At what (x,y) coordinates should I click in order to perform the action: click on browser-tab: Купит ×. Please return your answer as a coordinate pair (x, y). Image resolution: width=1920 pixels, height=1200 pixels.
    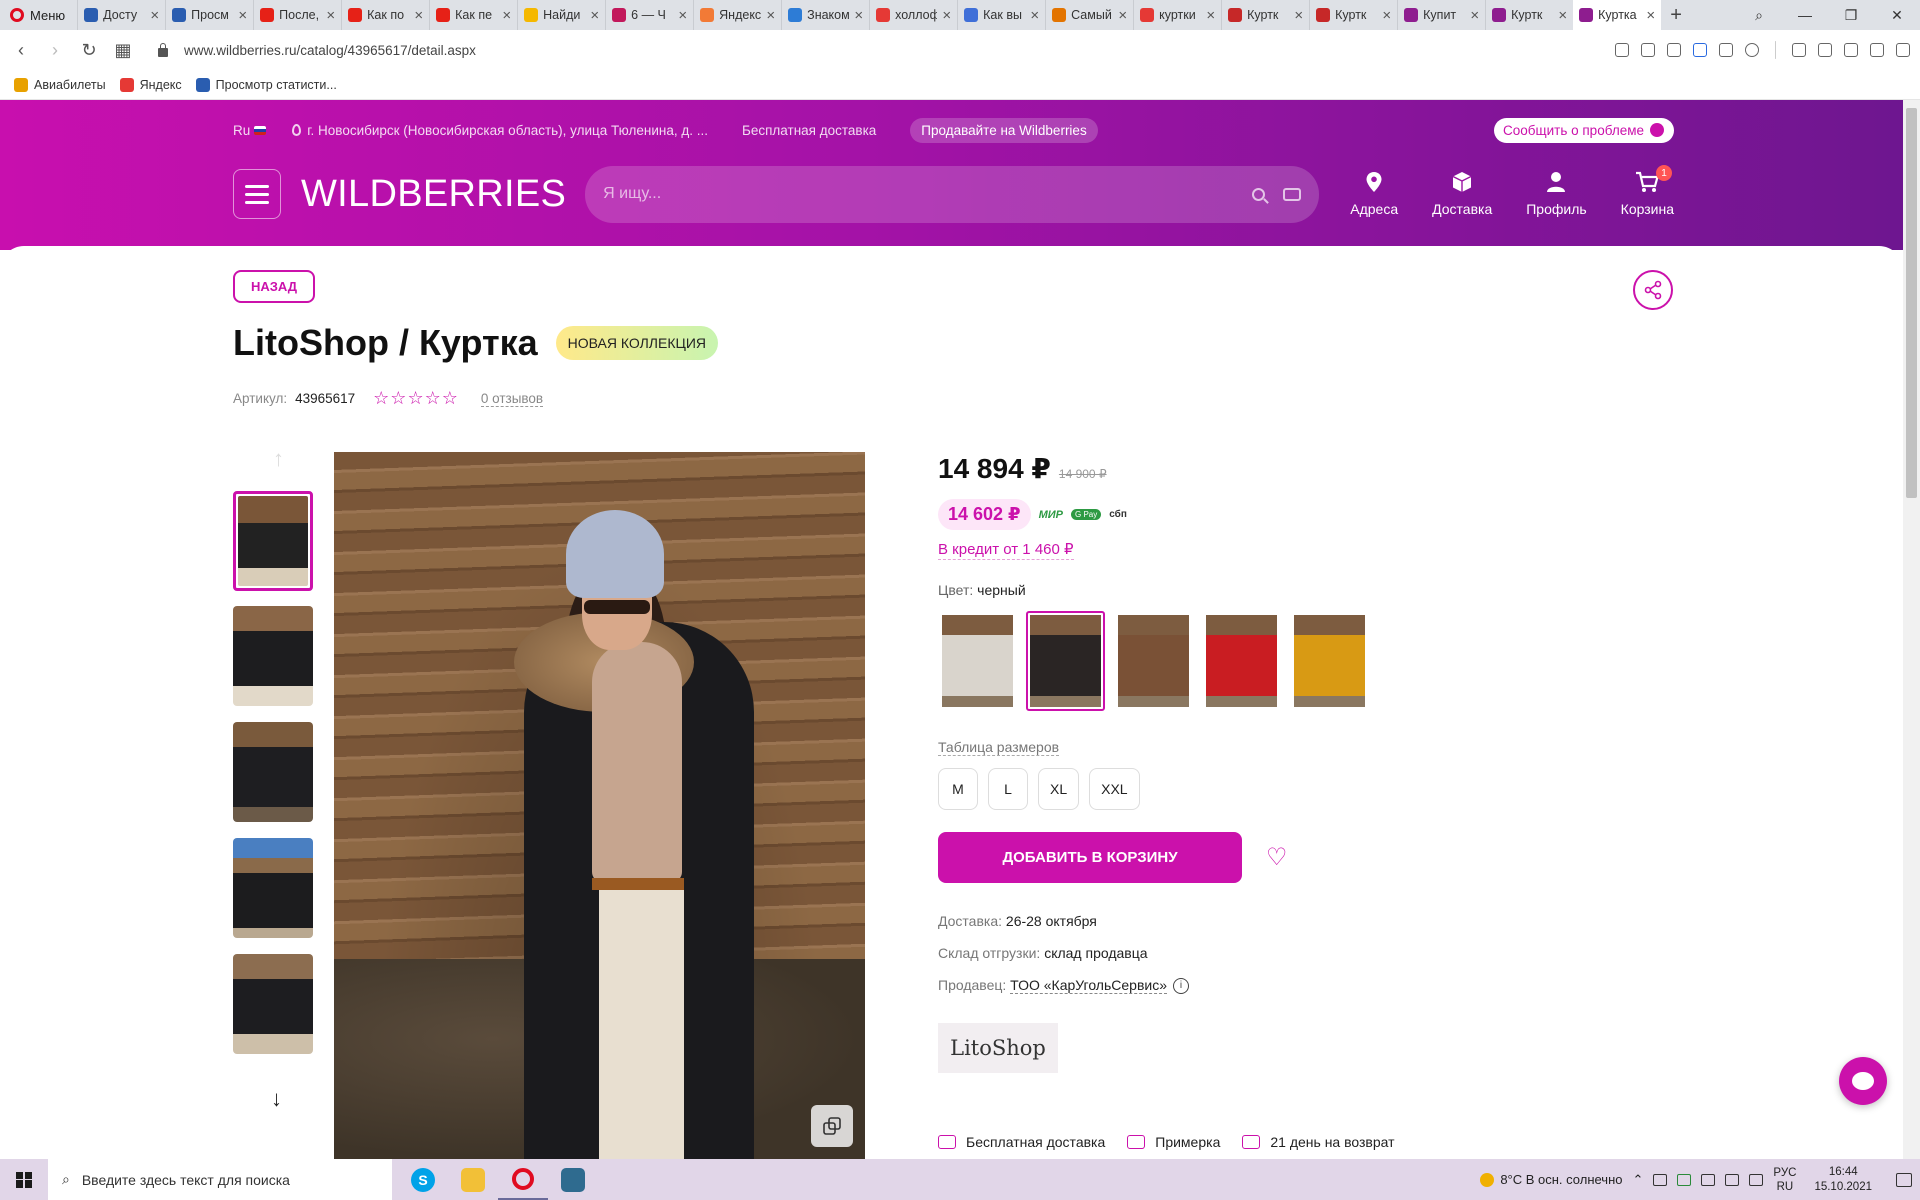
    Looking at the image, I should click on (1441, 15).